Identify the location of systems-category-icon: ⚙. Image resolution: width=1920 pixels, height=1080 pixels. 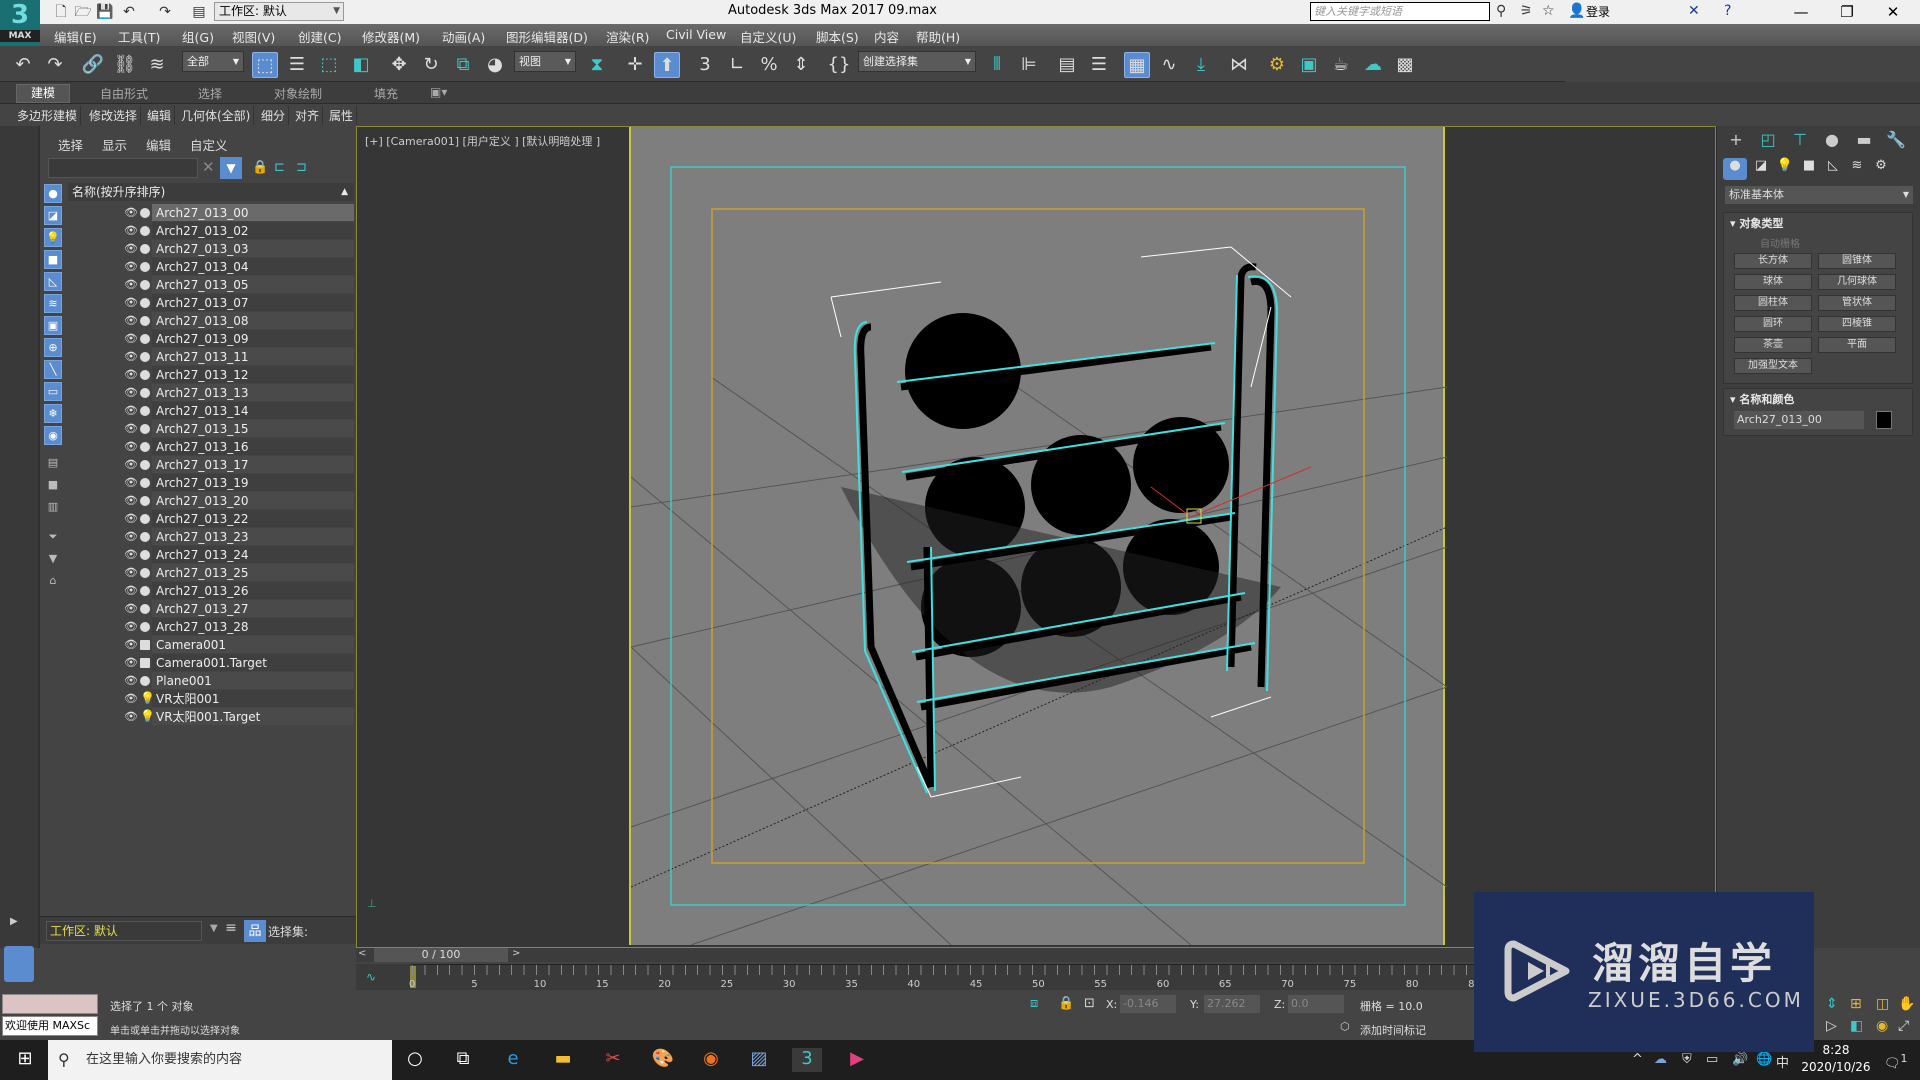
(1881, 169).